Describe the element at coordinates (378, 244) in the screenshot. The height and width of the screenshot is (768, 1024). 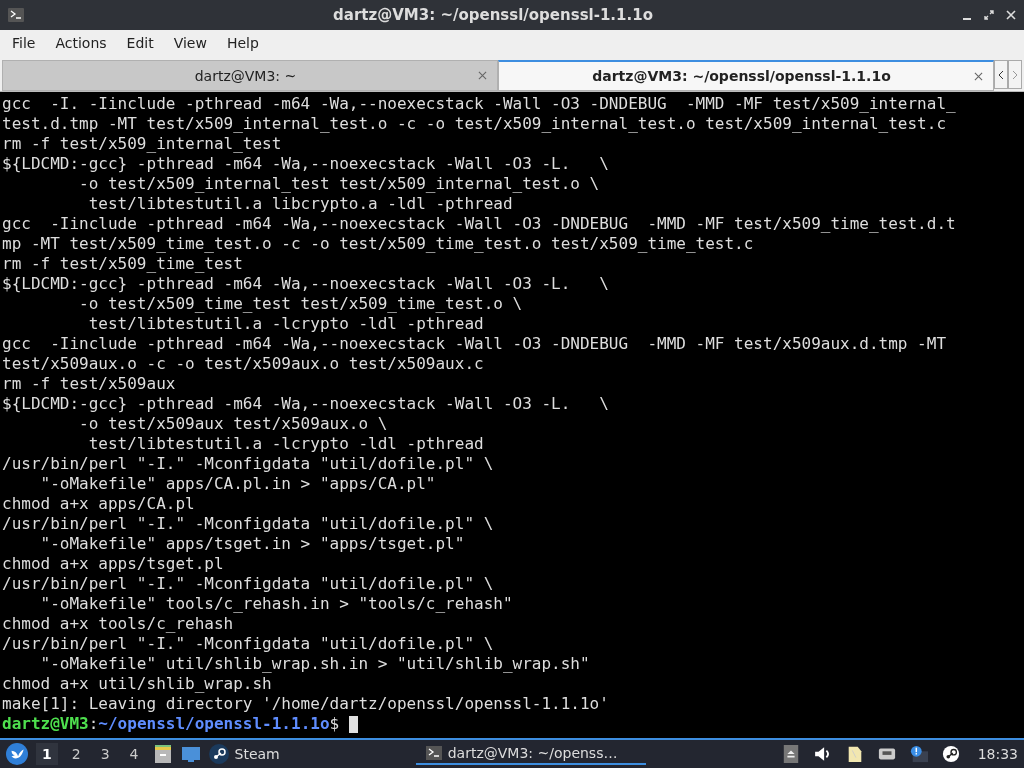
I see `terminal-line: mp -MT test/x509_time_test.o -c -o test/x509_time_test.o test/x509_time_test.c` at that location.